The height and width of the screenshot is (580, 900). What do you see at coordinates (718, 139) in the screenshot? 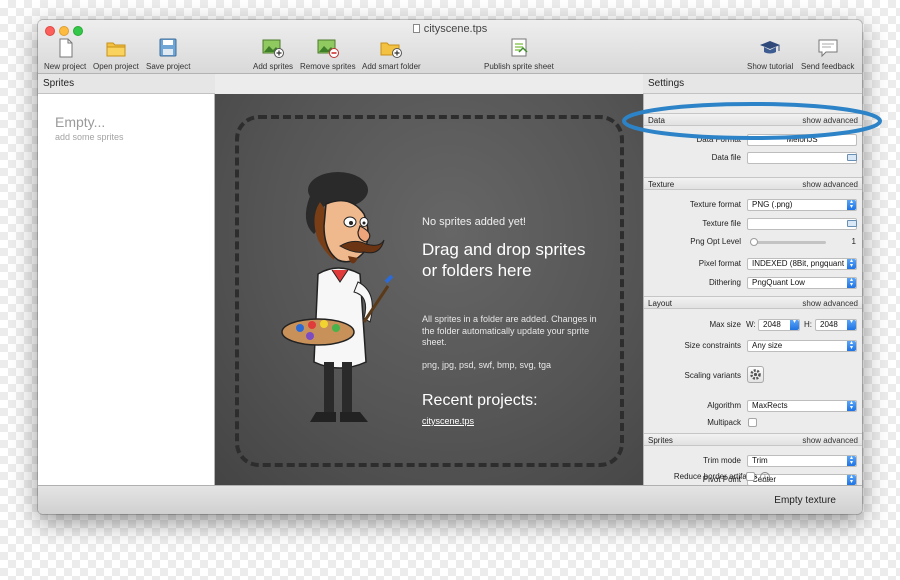
I see `data-format-label: Data Format` at bounding box center [718, 139].